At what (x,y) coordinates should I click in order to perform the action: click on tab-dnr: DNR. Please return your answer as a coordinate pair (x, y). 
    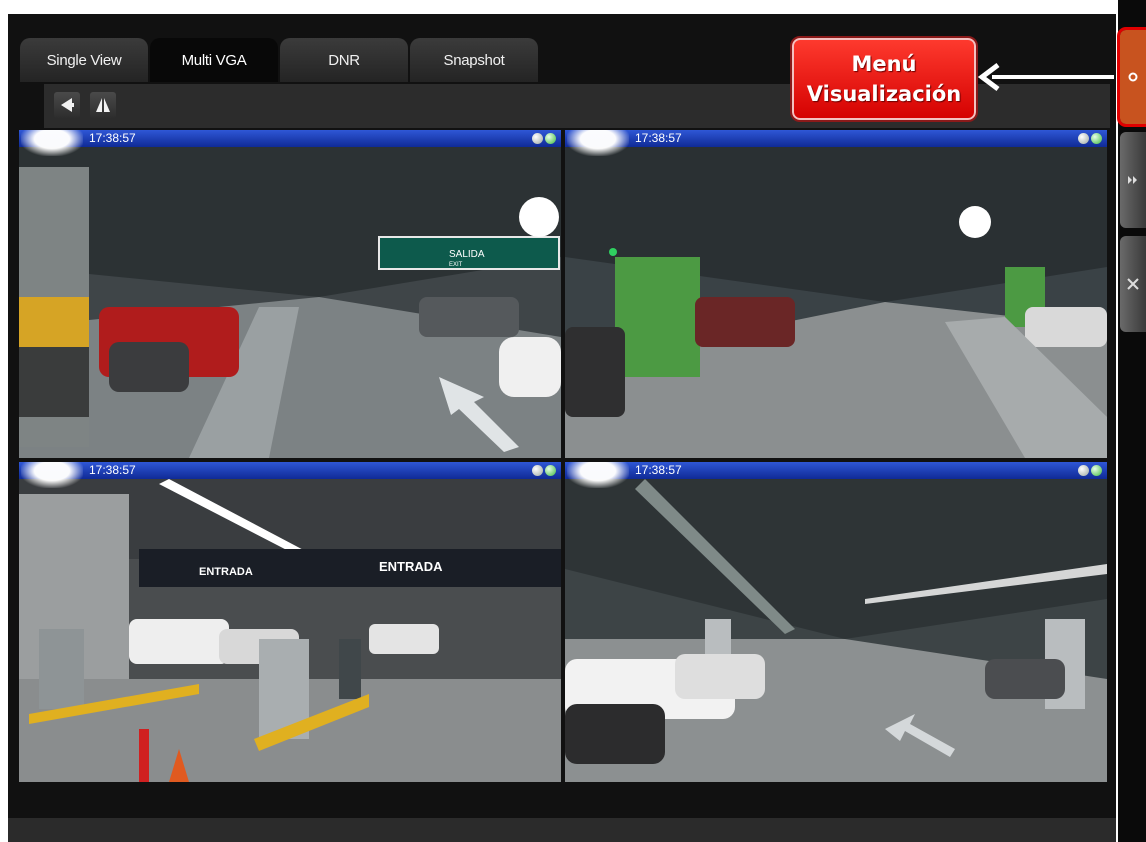
    Looking at the image, I should click on (344, 60).